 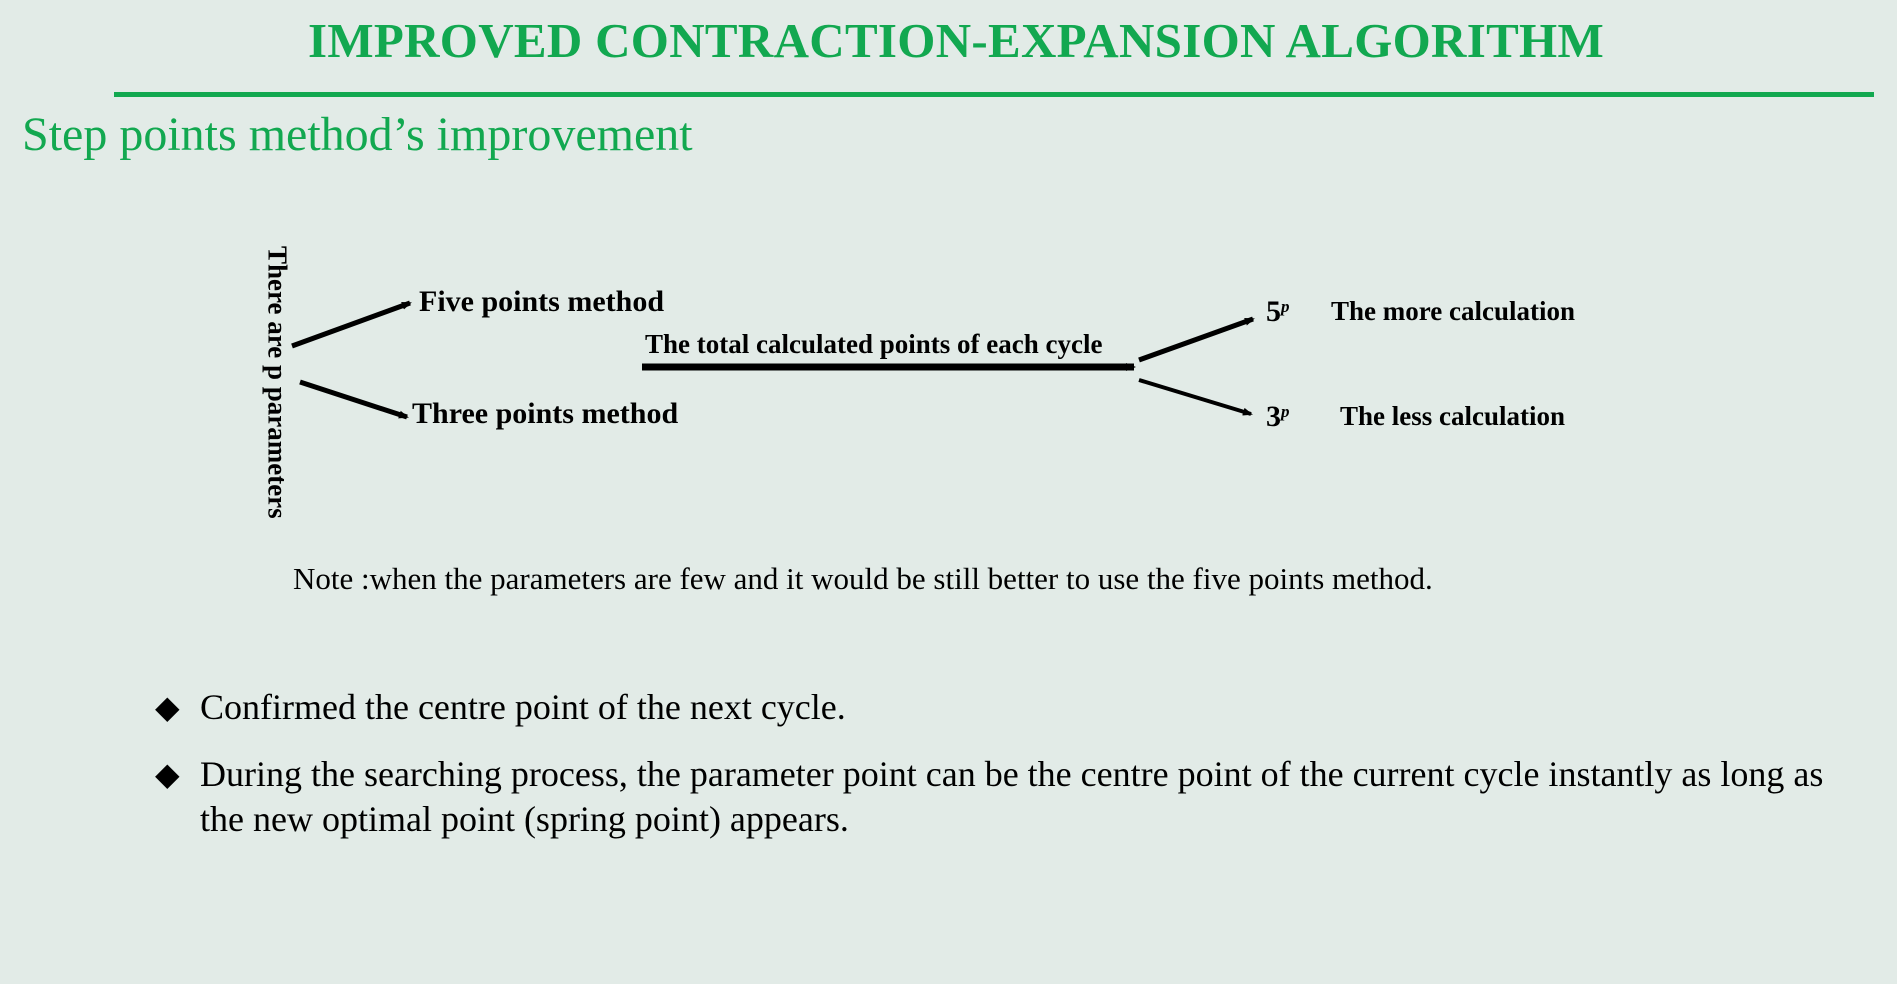 I want to click on arrow-to-three-p, so click(x=1195, y=397).